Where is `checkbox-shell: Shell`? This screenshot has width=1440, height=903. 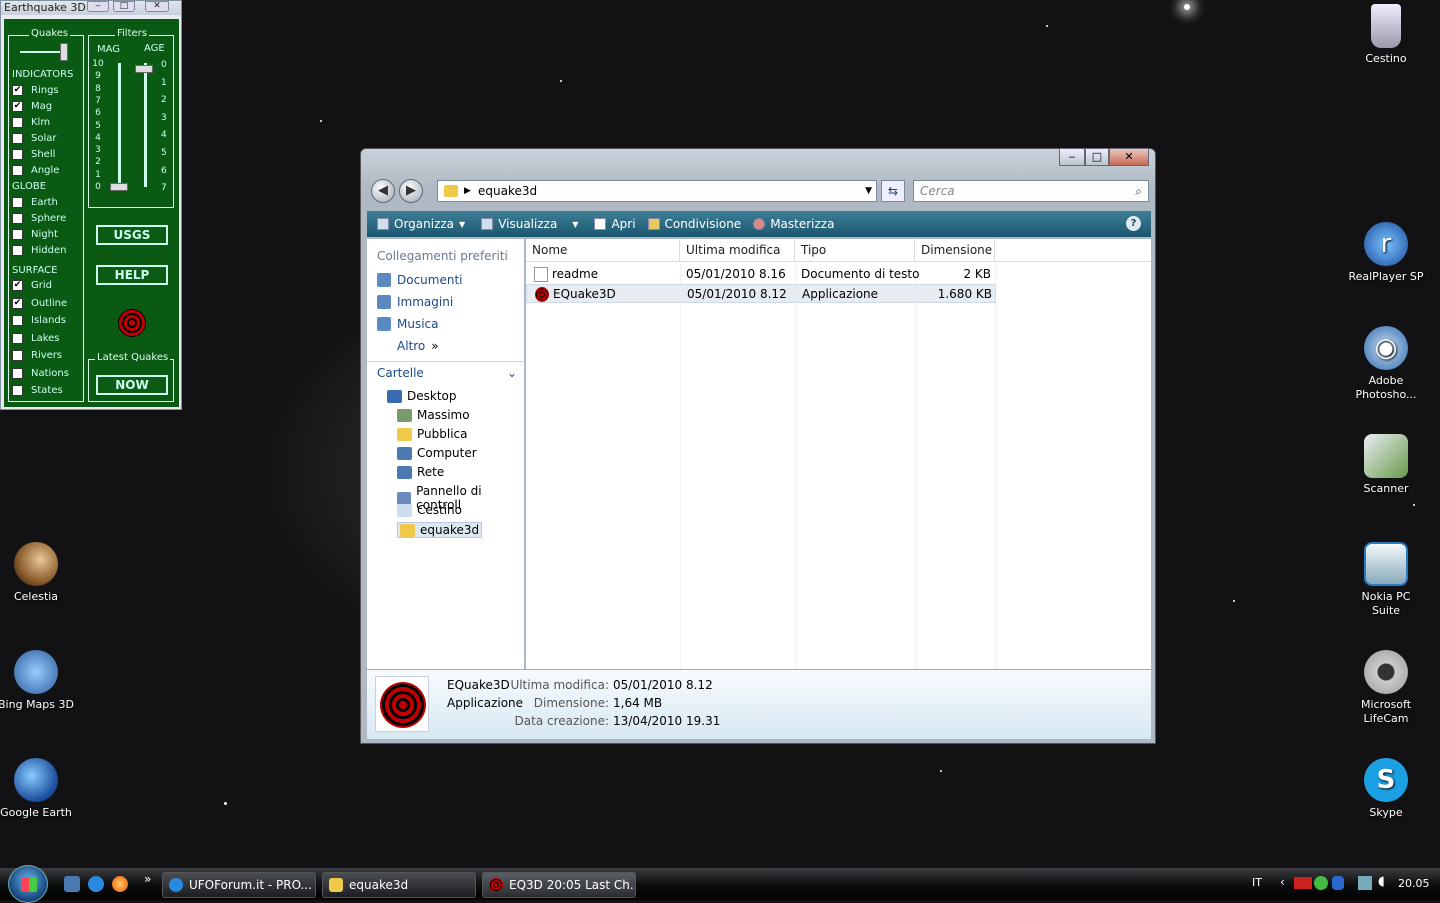 checkbox-shell: Shell is located at coordinates (33, 154).